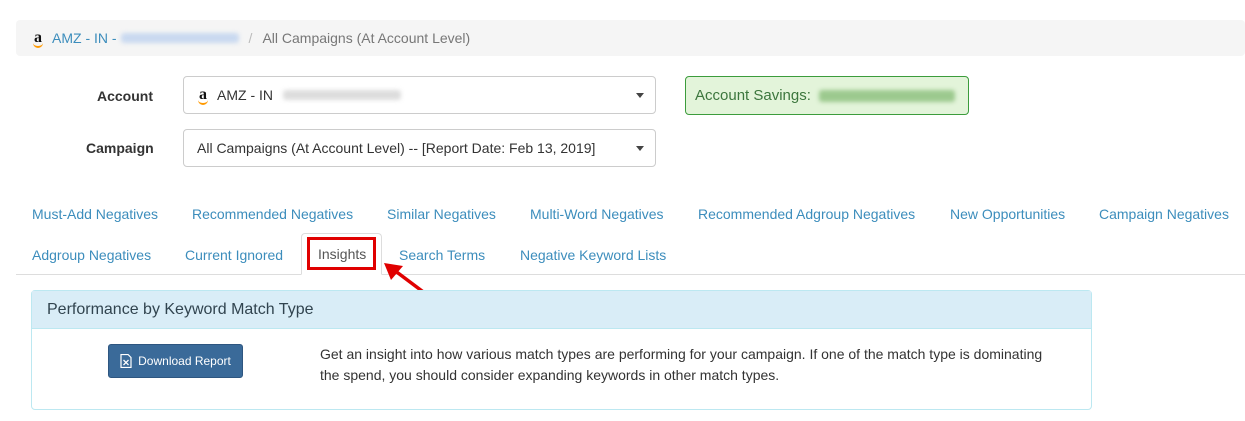 The image size is (1245, 421). What do you see at coordinates (84, 38) in the screenshot?
I see `breadcrumb-account-link: AMZ - IN -` at bounding box center [84, 38].